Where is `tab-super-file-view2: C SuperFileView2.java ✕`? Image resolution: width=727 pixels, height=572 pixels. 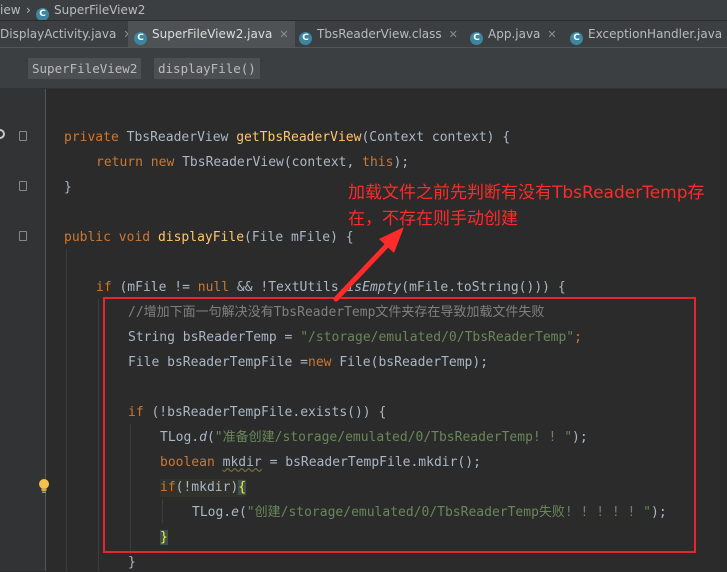
tab-super-file-view2: C SuperFileView2.java ✕ is located at coordinates (211, 34).